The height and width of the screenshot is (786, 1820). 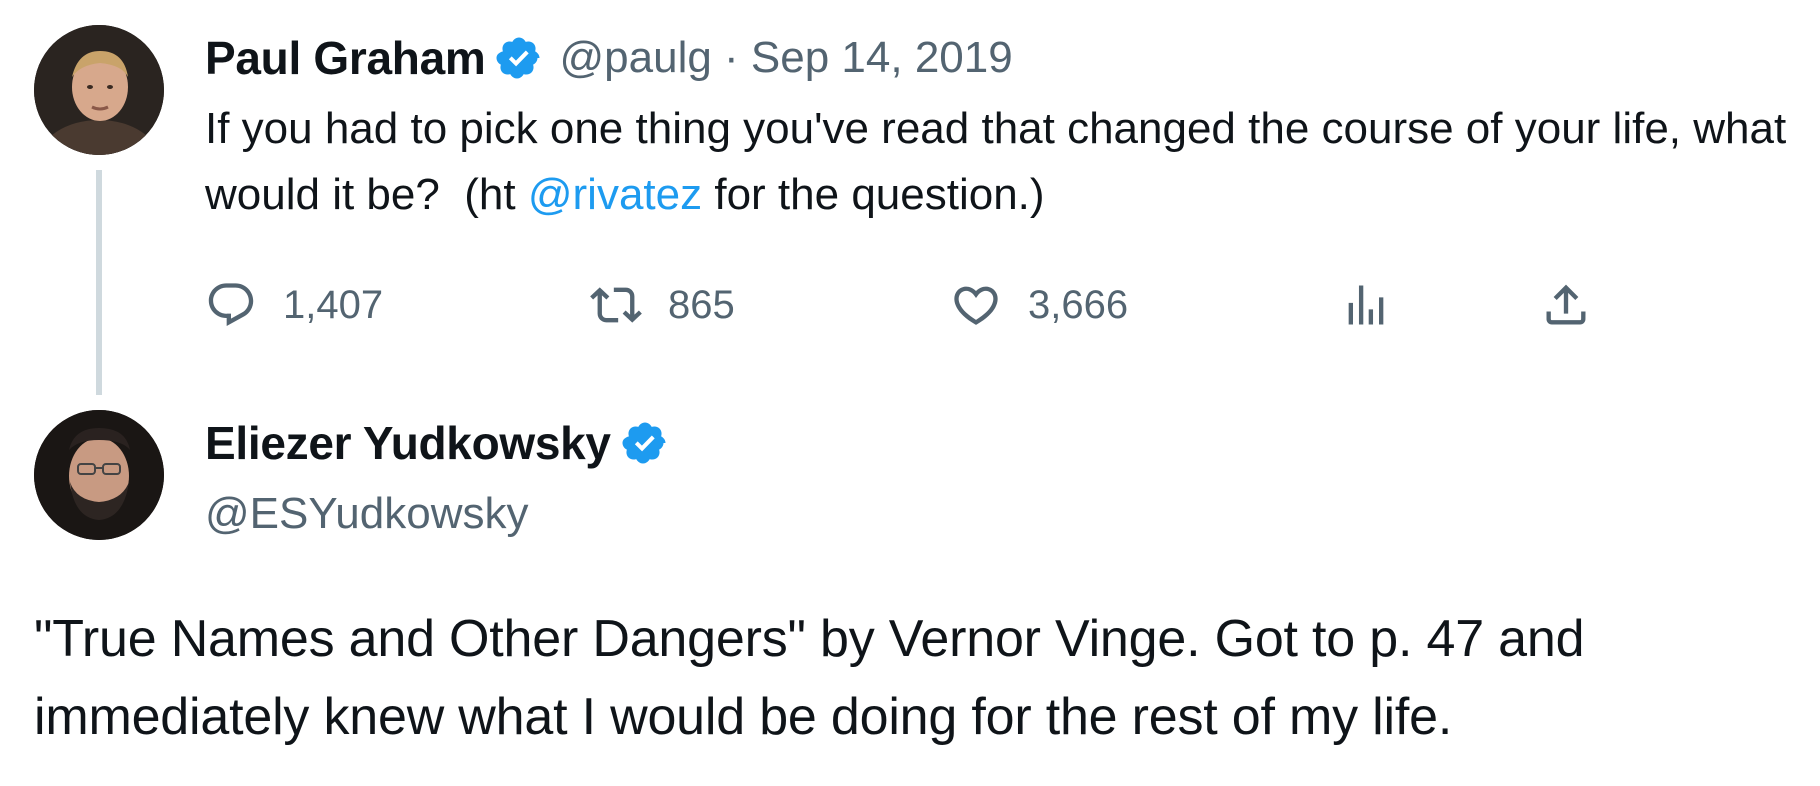 I want to click on thread-connector-line, so click(x=99, y=282).